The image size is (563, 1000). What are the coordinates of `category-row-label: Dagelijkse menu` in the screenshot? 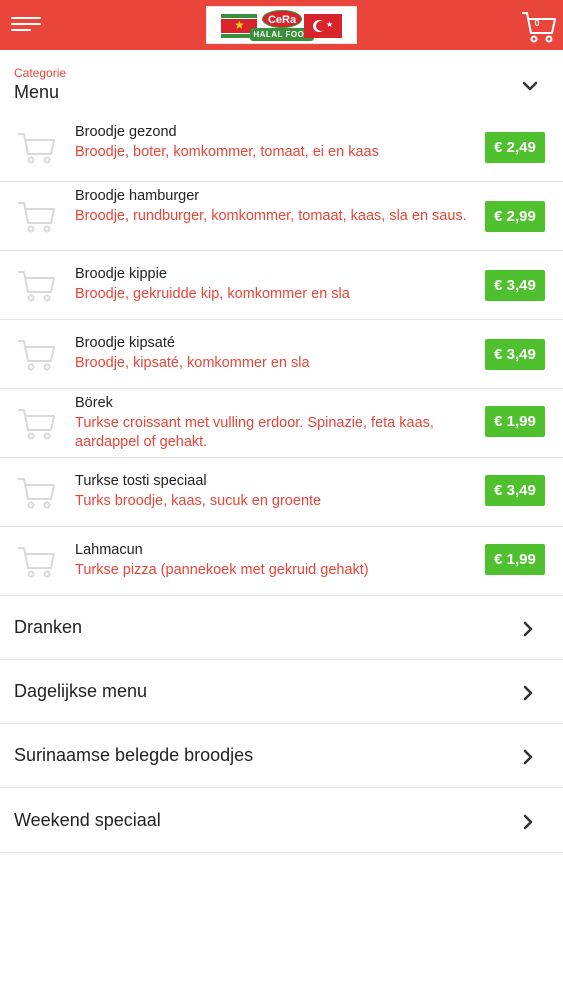 It's located at (81, 691).